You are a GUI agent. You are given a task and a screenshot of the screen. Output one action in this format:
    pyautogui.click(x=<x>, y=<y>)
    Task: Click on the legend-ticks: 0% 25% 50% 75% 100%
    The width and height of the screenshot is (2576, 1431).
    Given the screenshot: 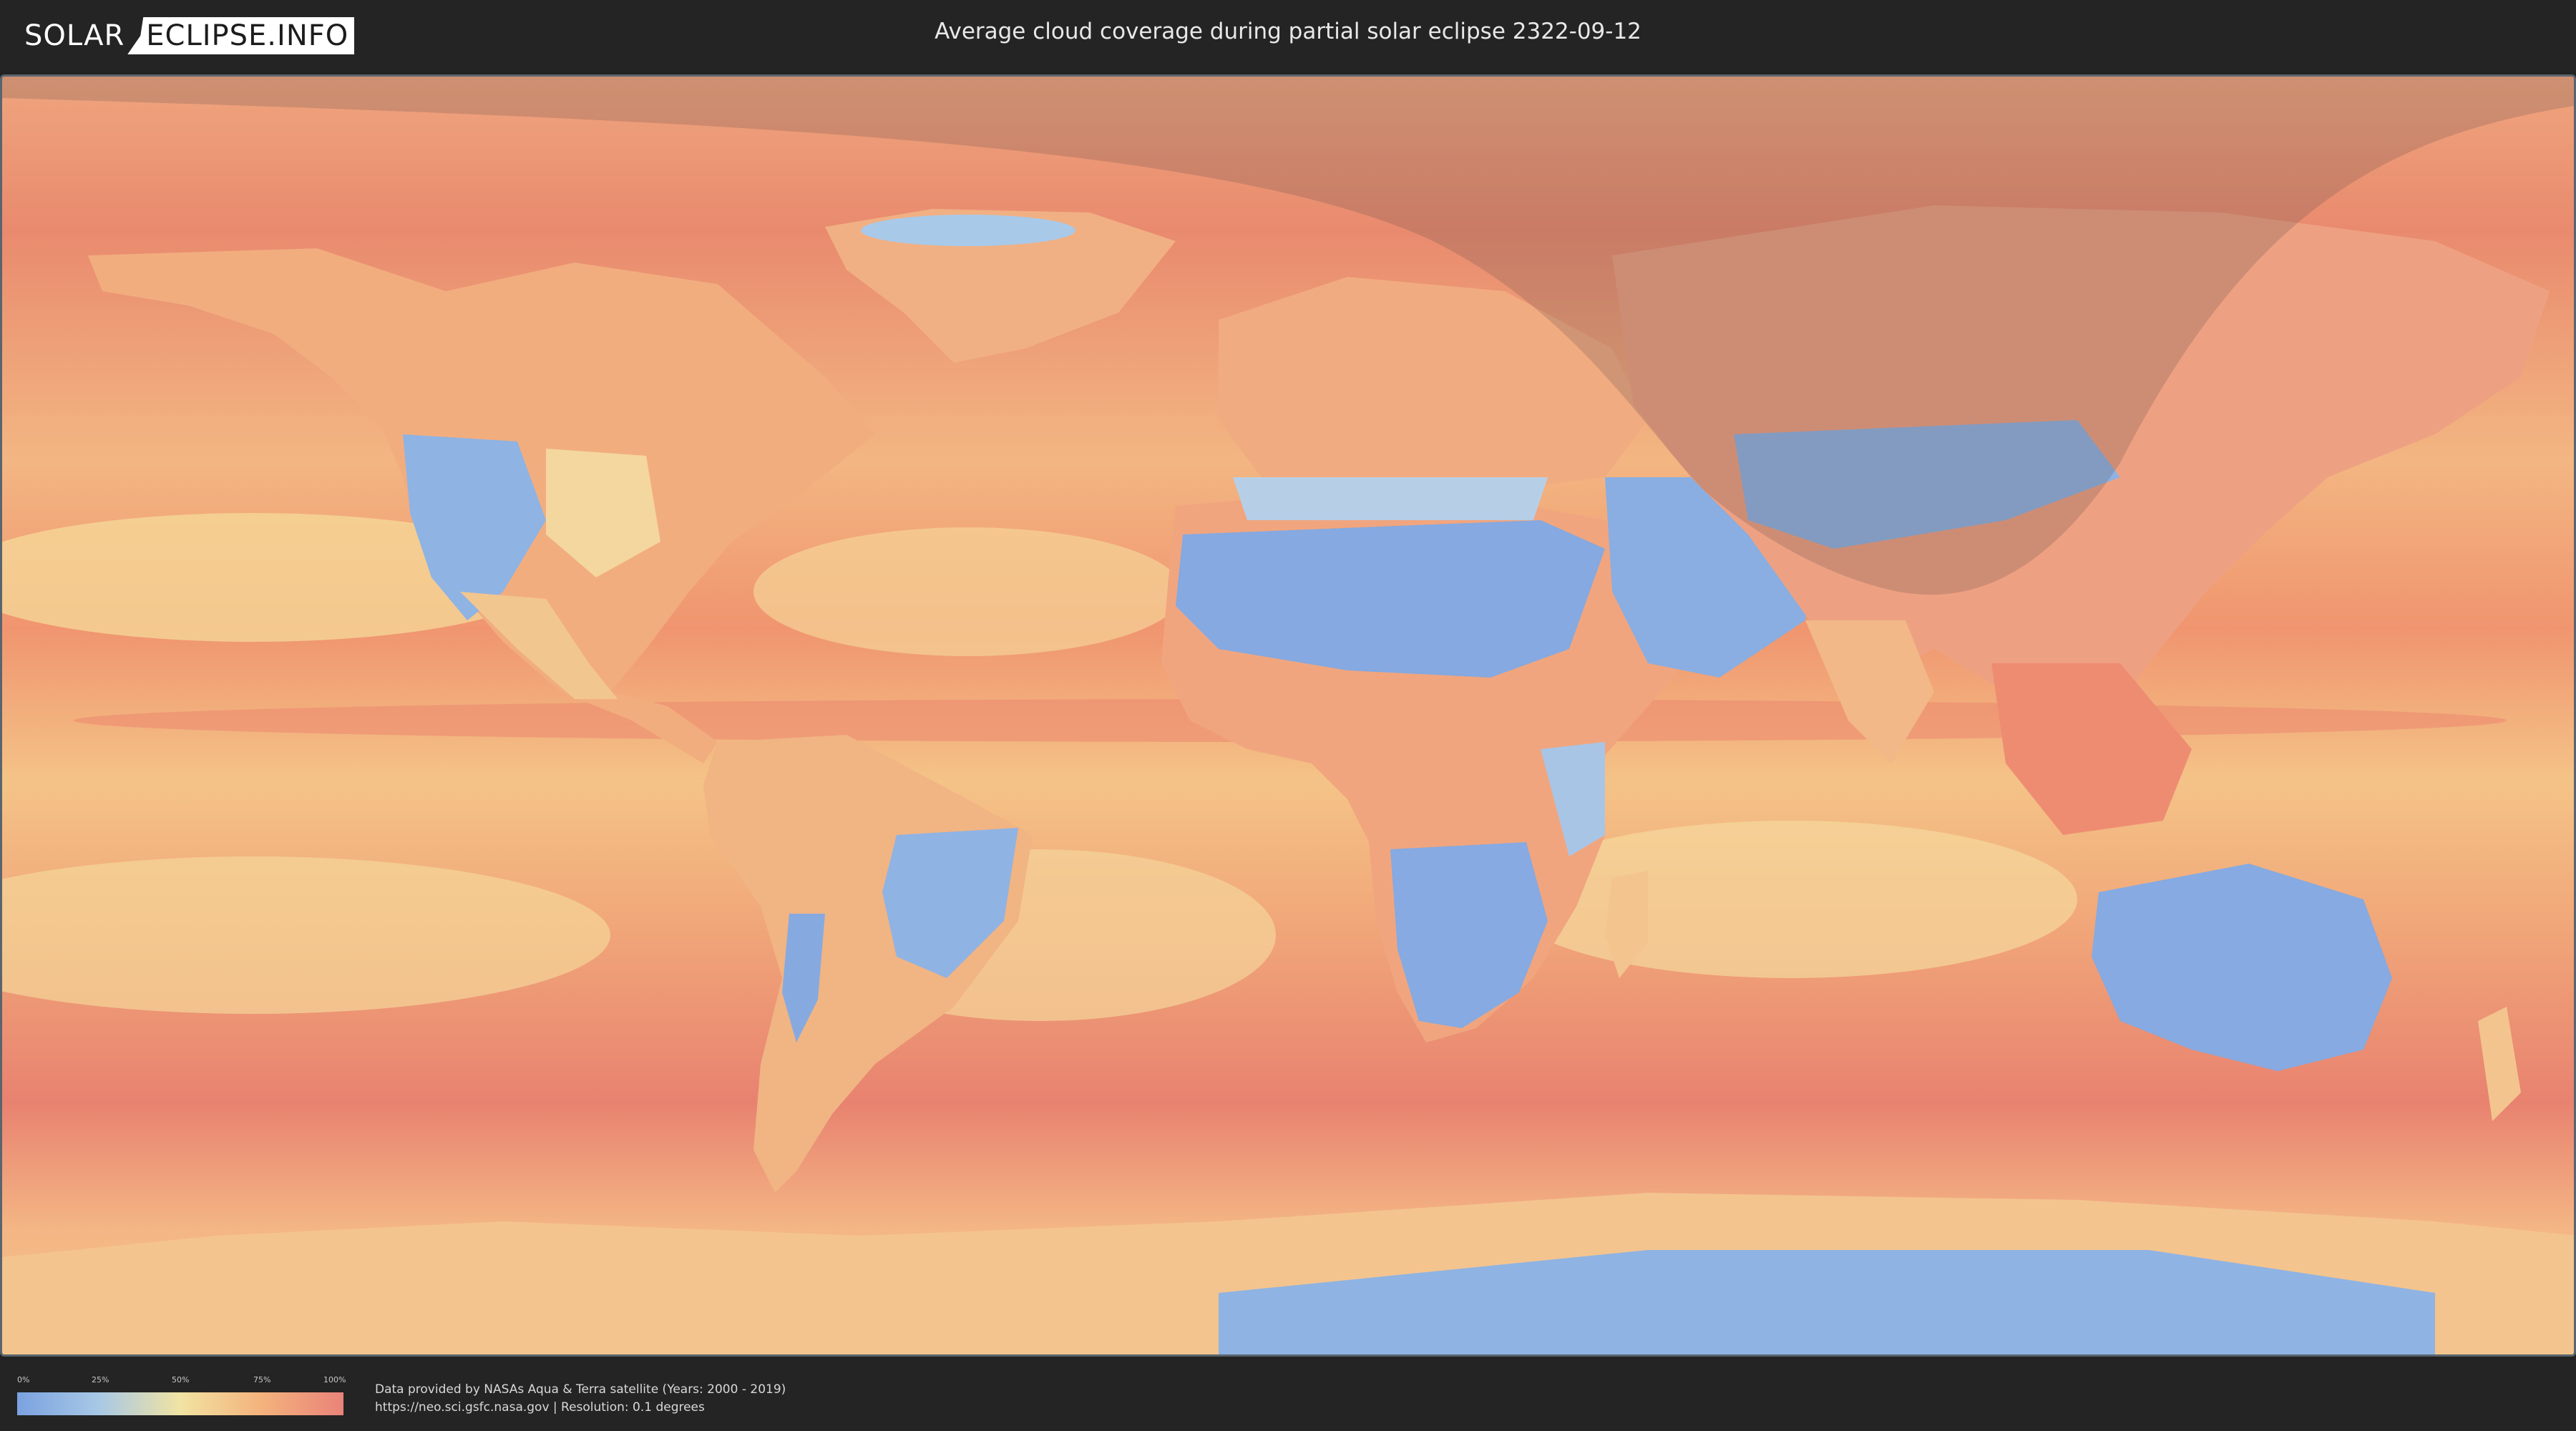 What is the action you would take?
    pyautogui.click(x=181, y=1382)
    